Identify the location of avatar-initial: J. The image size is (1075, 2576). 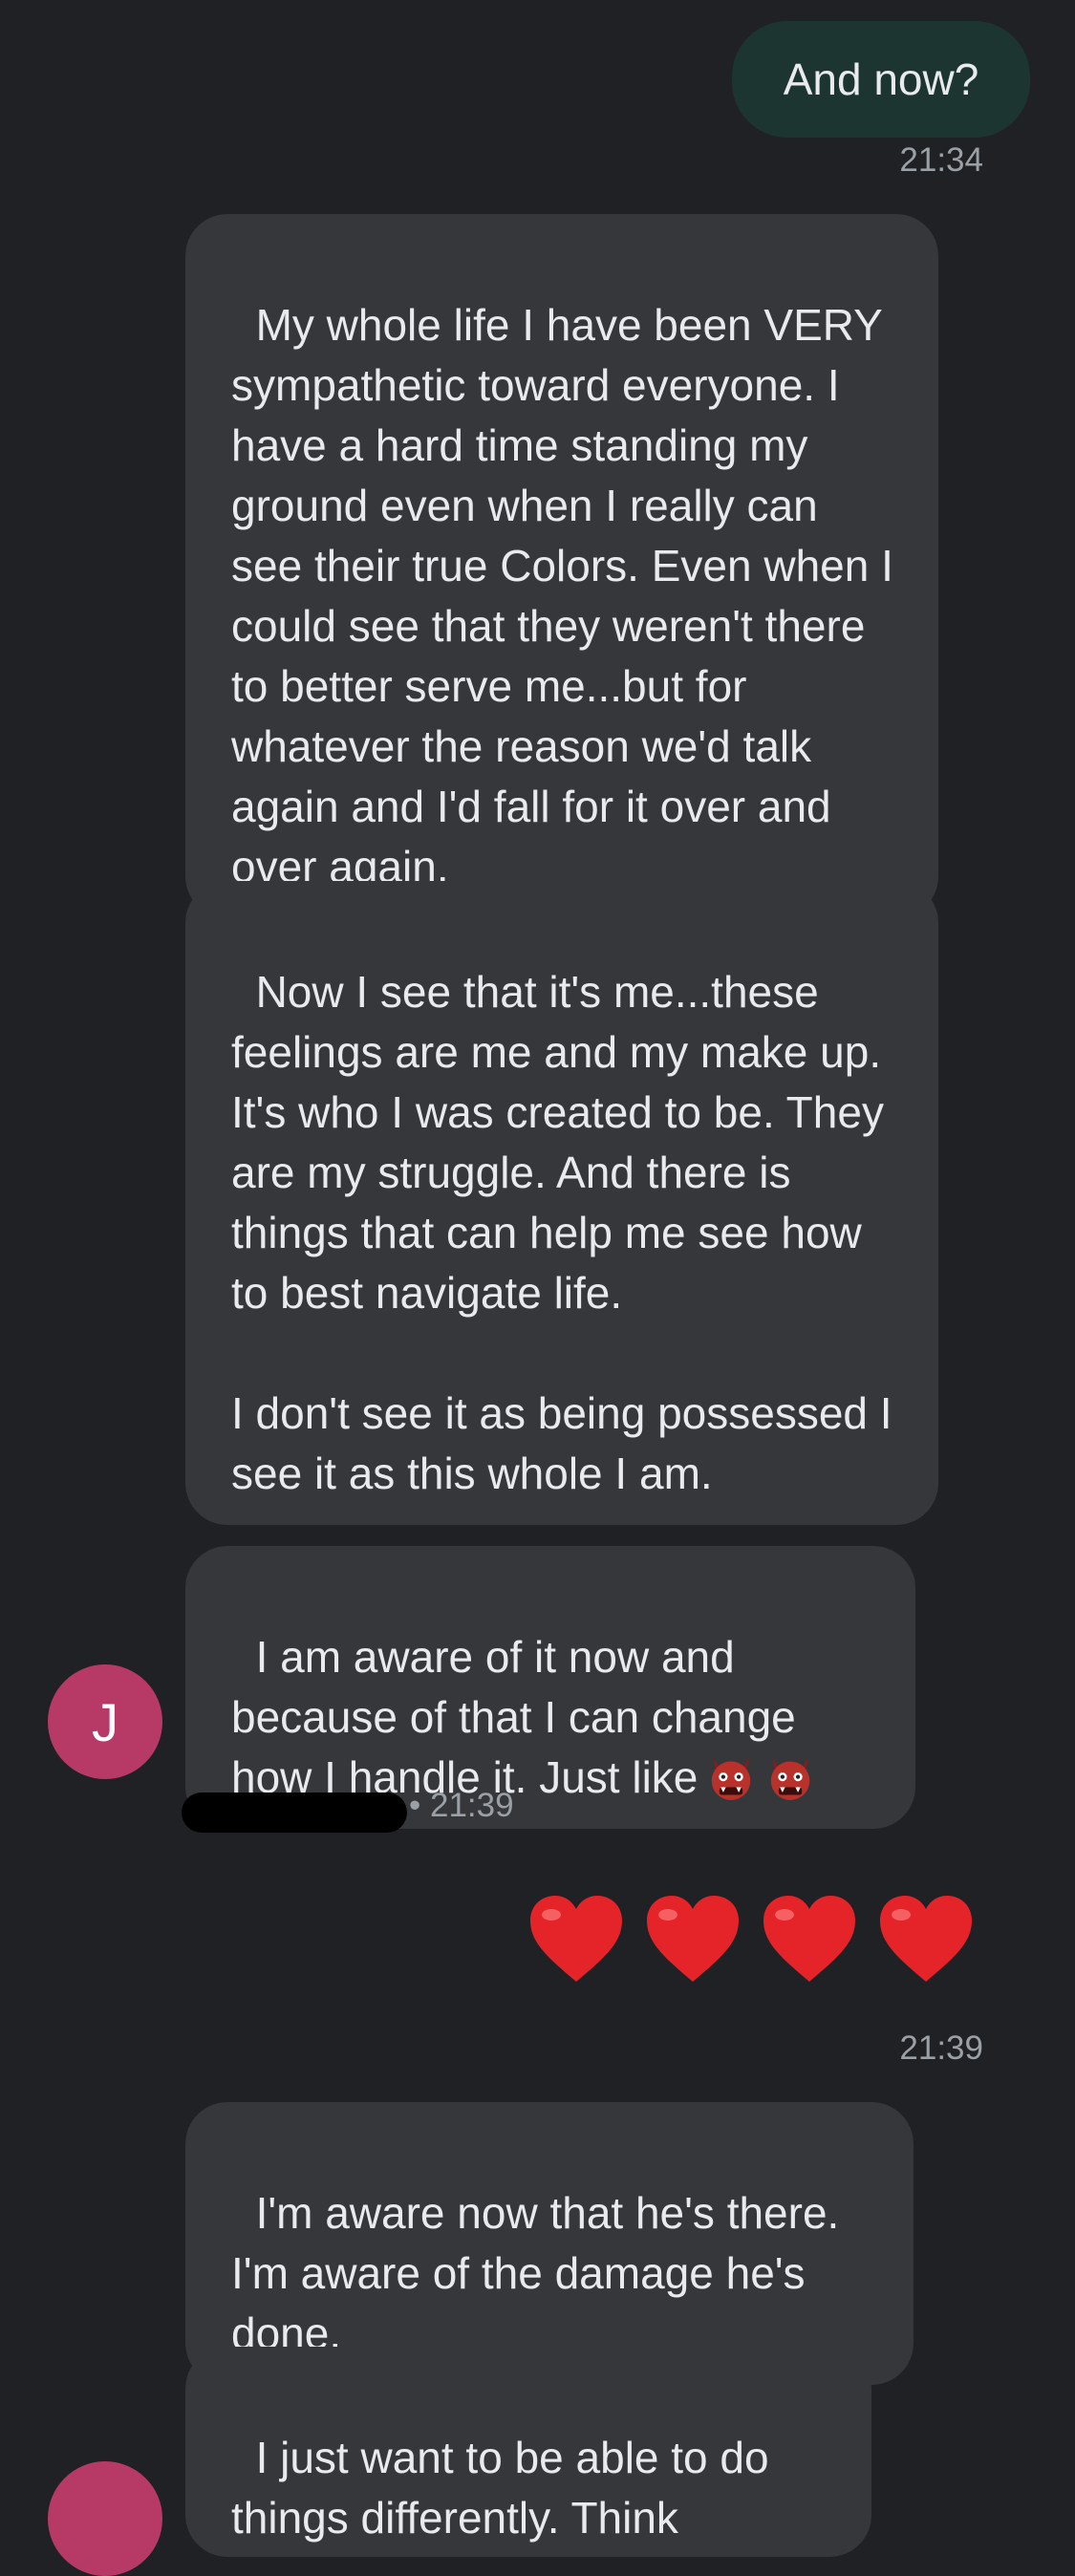
(105, 1721).